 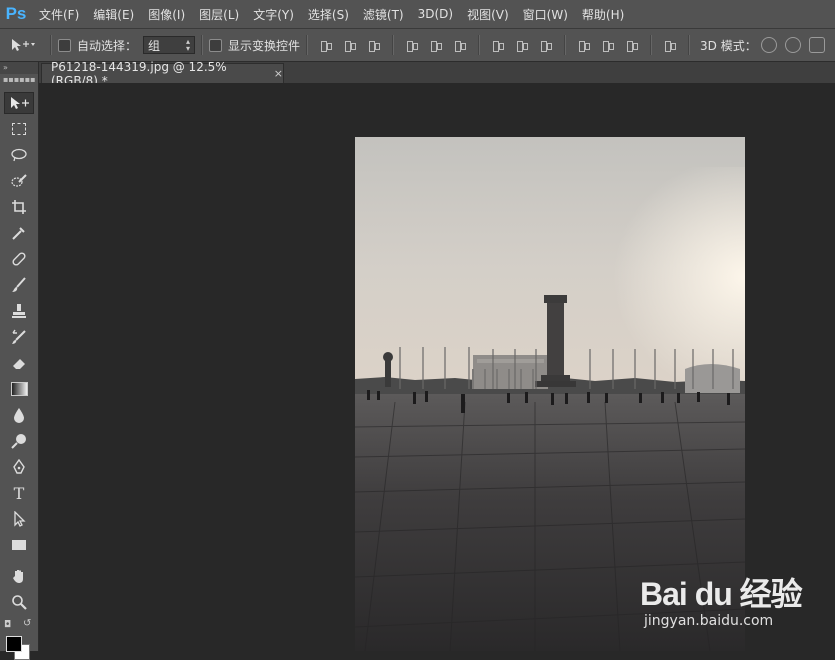 I want to click on menu-edit: 编辑(E), so click(x=113, y=14).